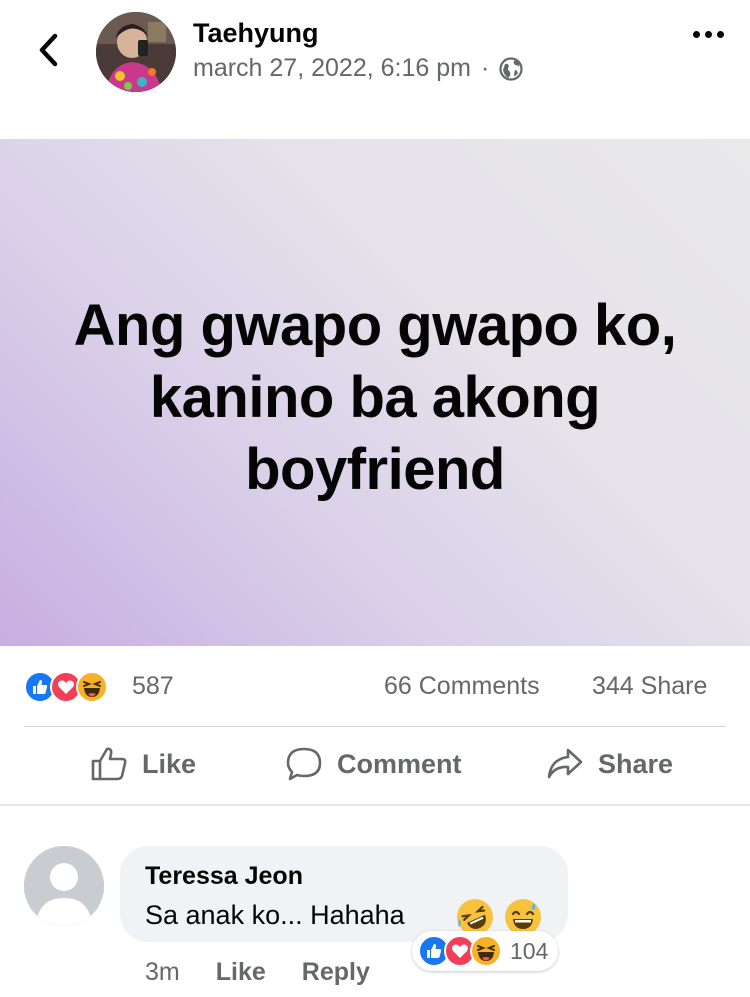 The image size is (750, 997). I want to click on comment-reaction-summary: 104, so click(485, 951).